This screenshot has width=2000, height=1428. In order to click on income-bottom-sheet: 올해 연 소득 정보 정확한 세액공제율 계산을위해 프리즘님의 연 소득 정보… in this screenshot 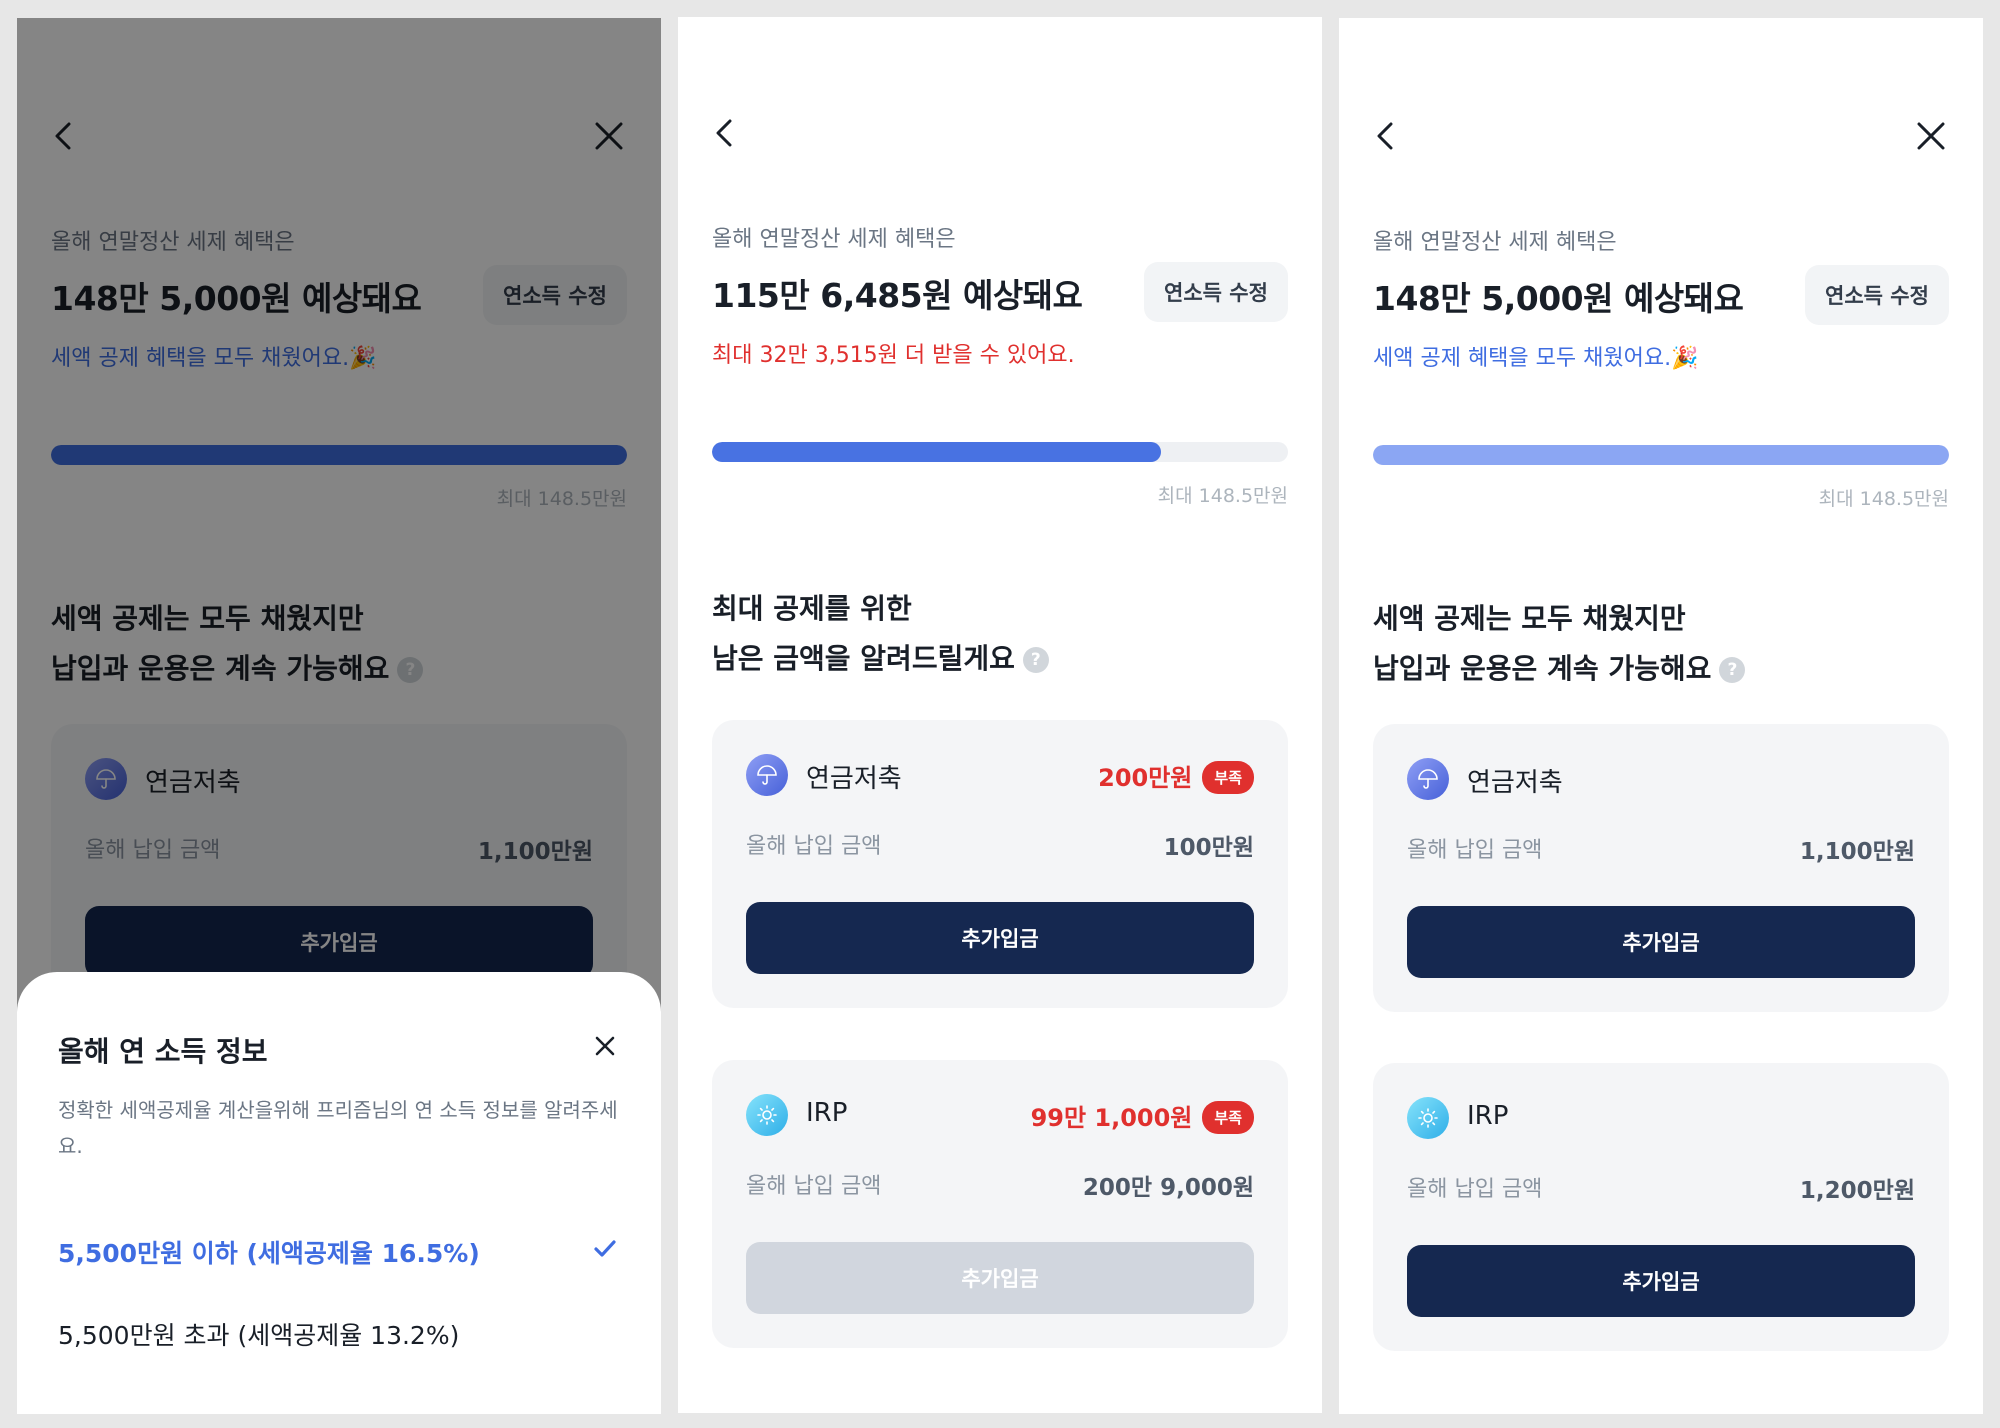, I will do `click(339, 1193)`.